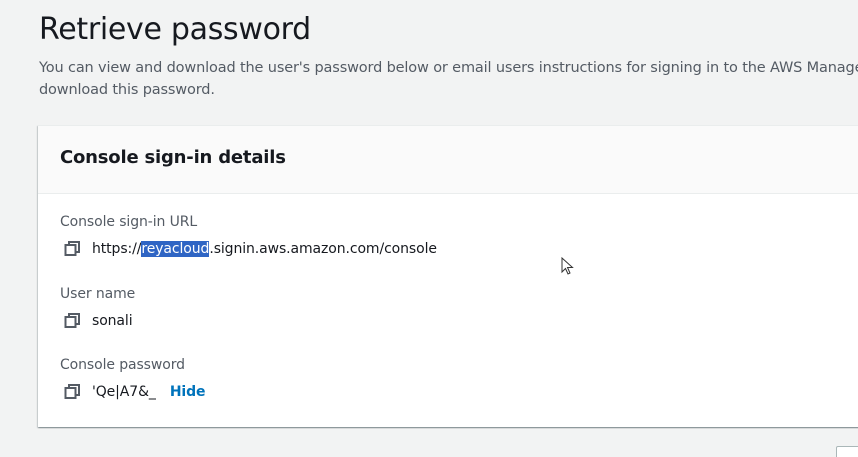 The width and height of the screenshot is (858, 457). What do you see at coordinates (124, 392) in the screenshot?
I see `password-value: 'Qe|A7&_` at bounding box center [124, 392].